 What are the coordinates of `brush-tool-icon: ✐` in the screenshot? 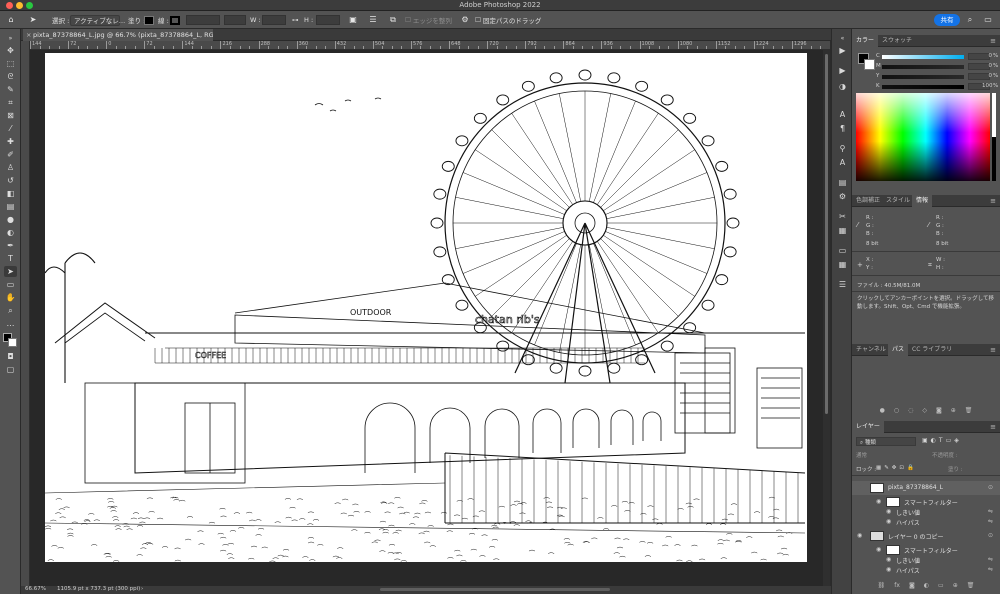 It's located at (10, 154).